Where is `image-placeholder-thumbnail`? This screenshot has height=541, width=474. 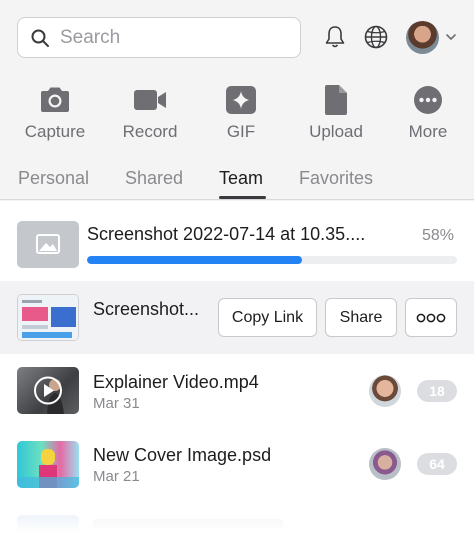
image-placeholder-thumbnail is located at coordinates (48, 244).